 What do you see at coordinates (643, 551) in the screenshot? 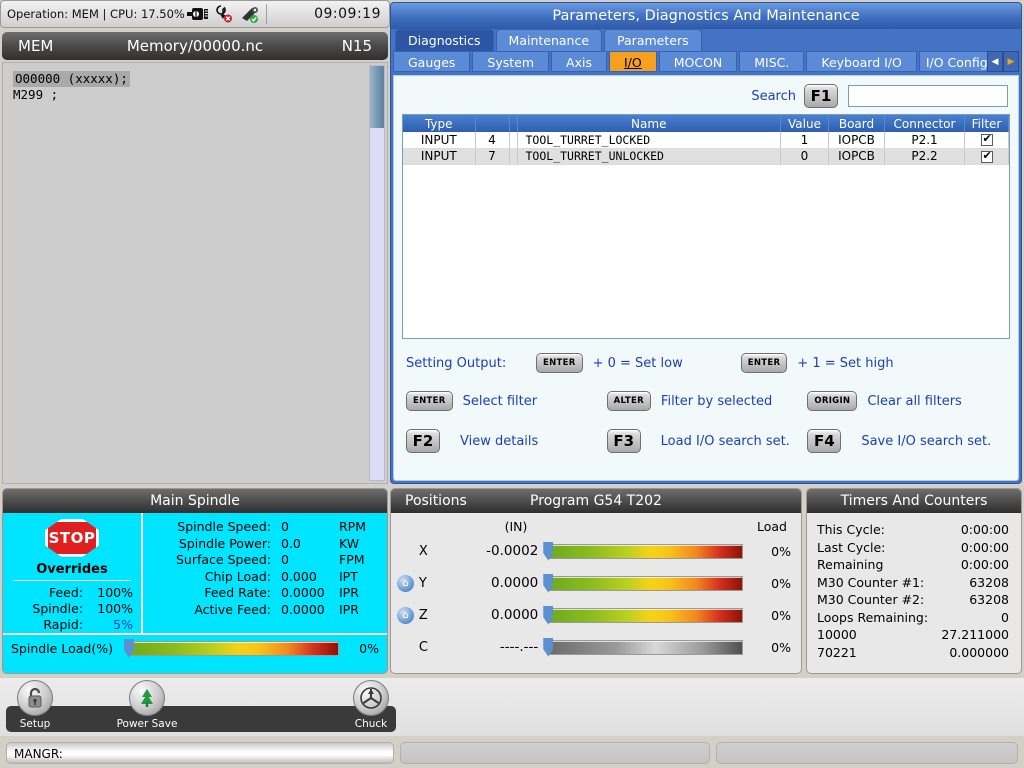
I see `axis-load-bar-x` at bounding box center [643, 551].